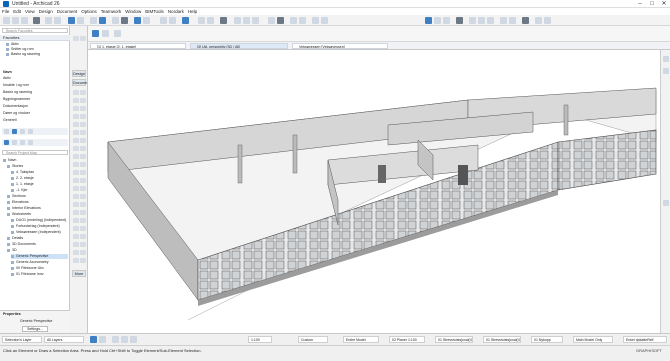 The height and width of the screenshot is (361, 670). What do you see at coordinates (22, 172) in the screenshot?
I see `tree-item: 4. Taksplan` at bounding box center [22, 172].